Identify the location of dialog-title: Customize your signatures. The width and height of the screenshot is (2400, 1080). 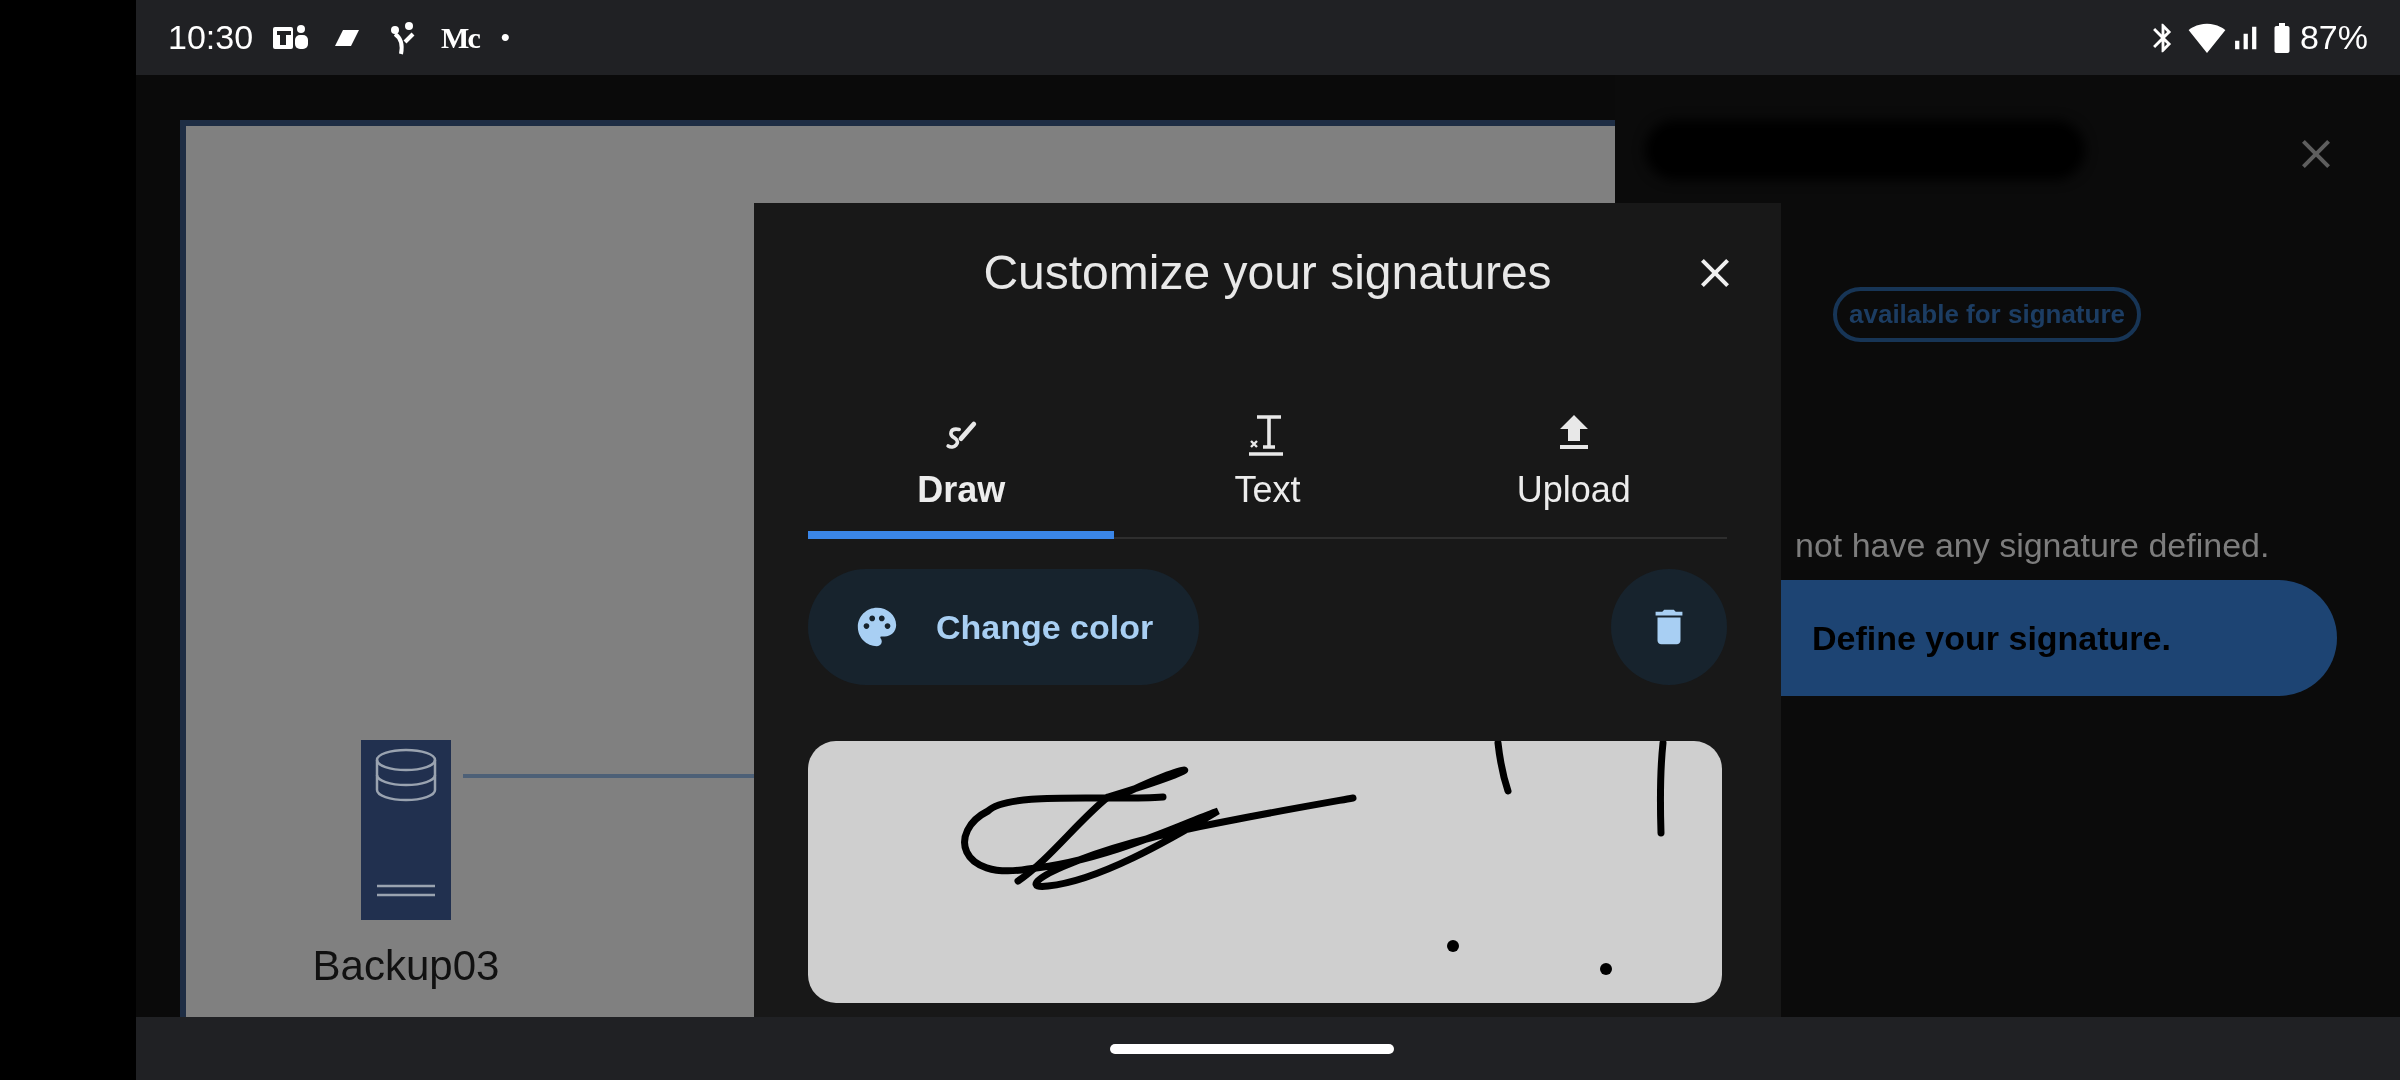
(1267, 273).